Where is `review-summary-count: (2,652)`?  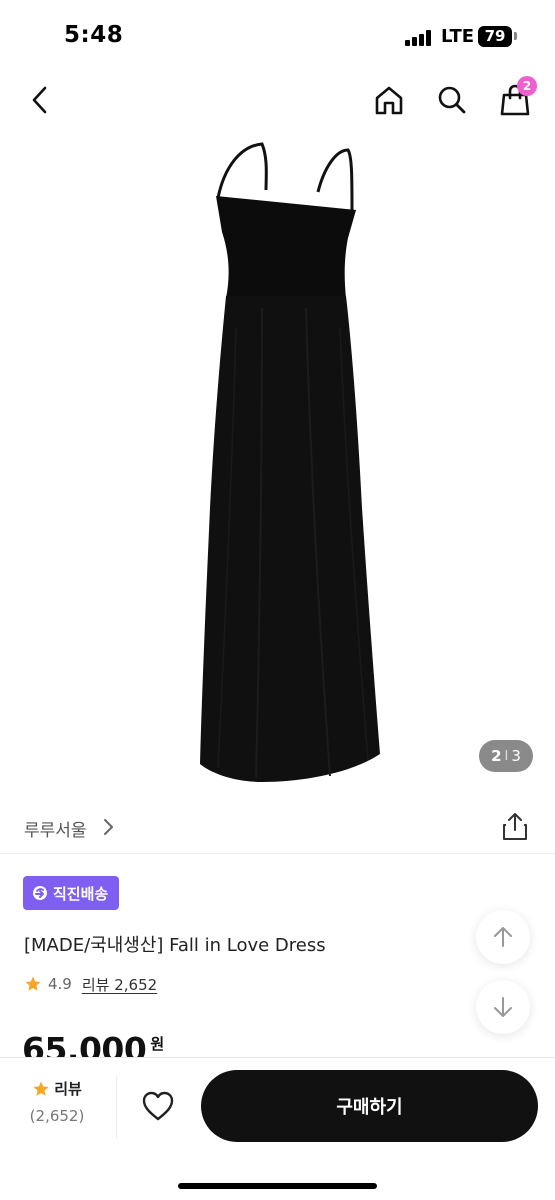 review-summary-count: (2,652) is located at coordinates (57, 1116).